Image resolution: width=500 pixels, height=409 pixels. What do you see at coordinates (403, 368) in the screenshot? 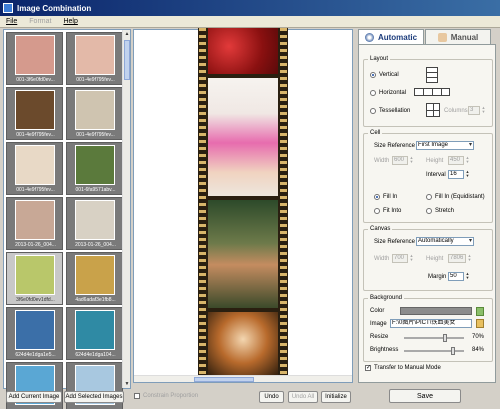
I see `transfer-manual-checkbox: Transfer to Manual Mode` at bounding box center [403, 368].